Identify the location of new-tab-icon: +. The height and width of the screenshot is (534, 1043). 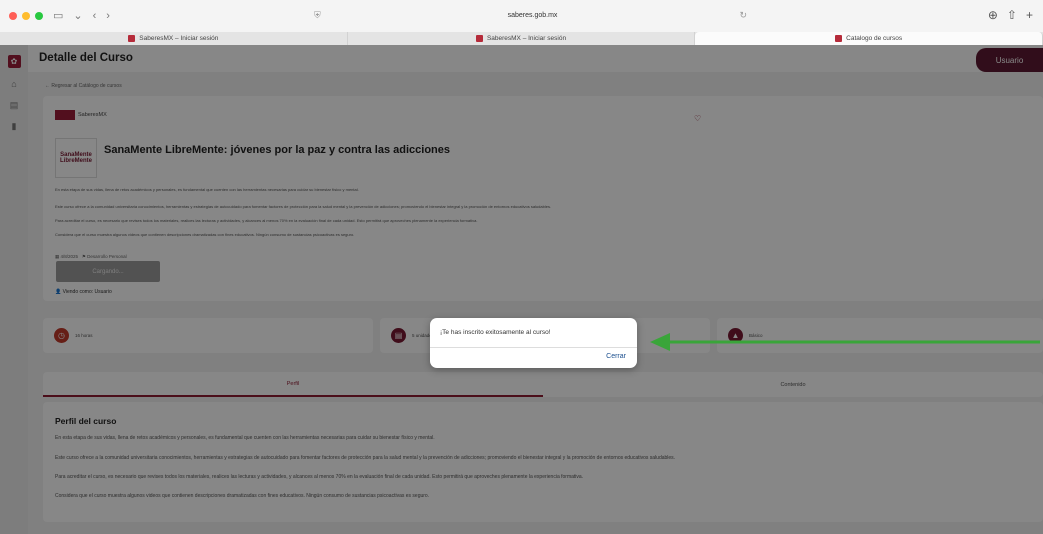
(1029, 15).